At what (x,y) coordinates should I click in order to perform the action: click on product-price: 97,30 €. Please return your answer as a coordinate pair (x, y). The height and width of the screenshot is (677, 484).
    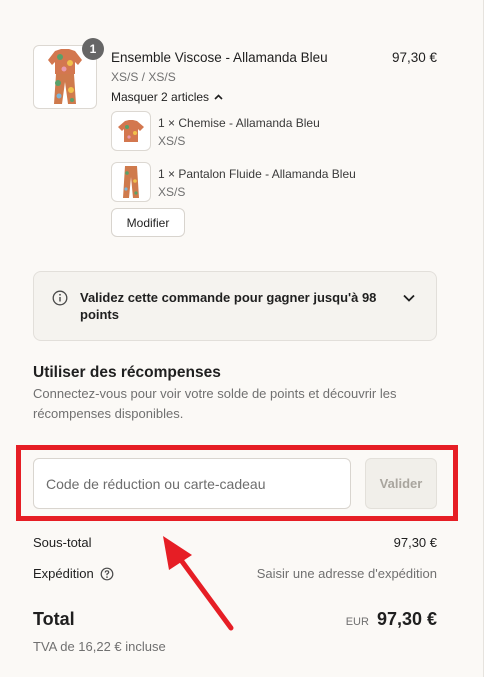
    Looking at the image, I should click on (414, 57).